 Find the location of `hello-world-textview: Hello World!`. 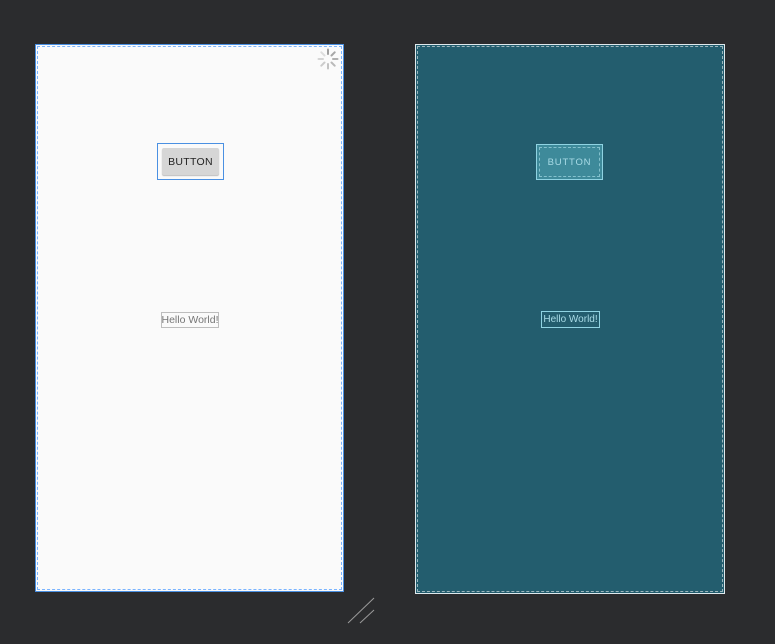

hello-world-textview: Hello World! is located at coordinates (190, 320).